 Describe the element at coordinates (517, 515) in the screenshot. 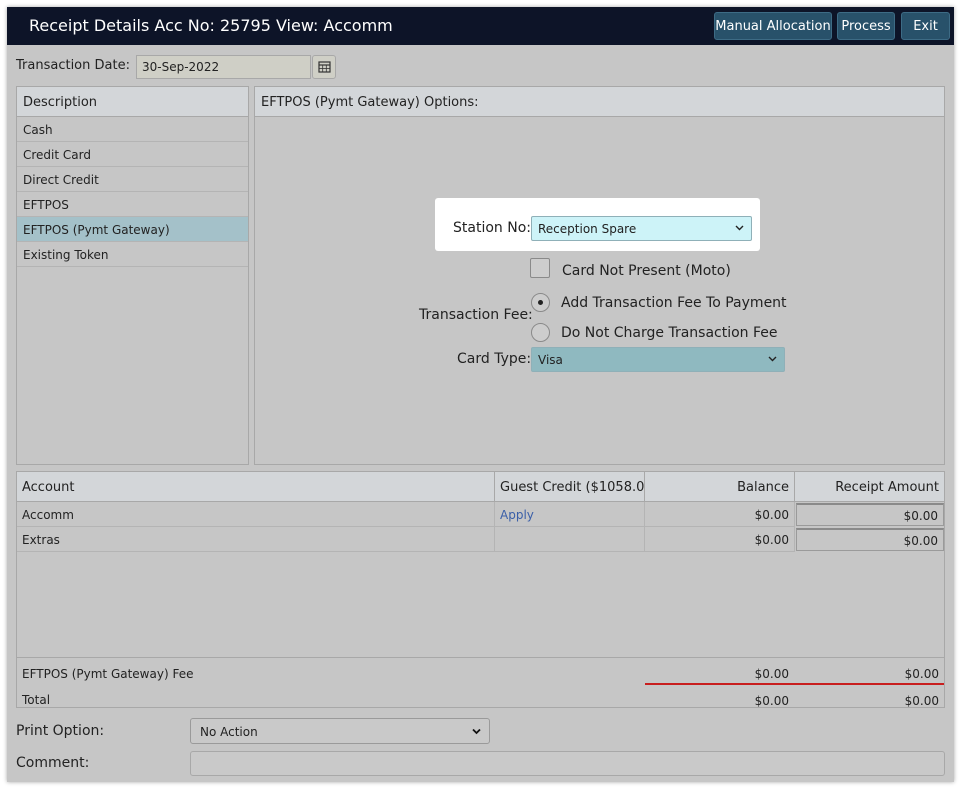

I see `apply-link: Apply` at that location.